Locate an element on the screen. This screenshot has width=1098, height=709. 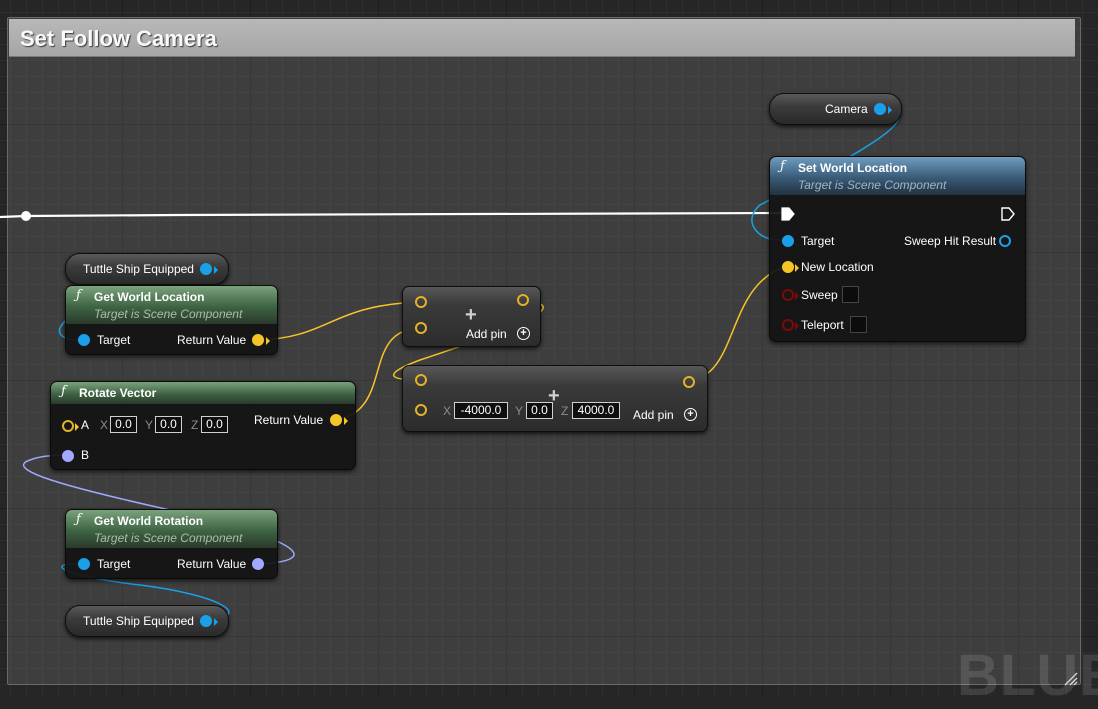
ship-label-bottom: Tuttle Ship Equipped is located at coordinates (138, 621).